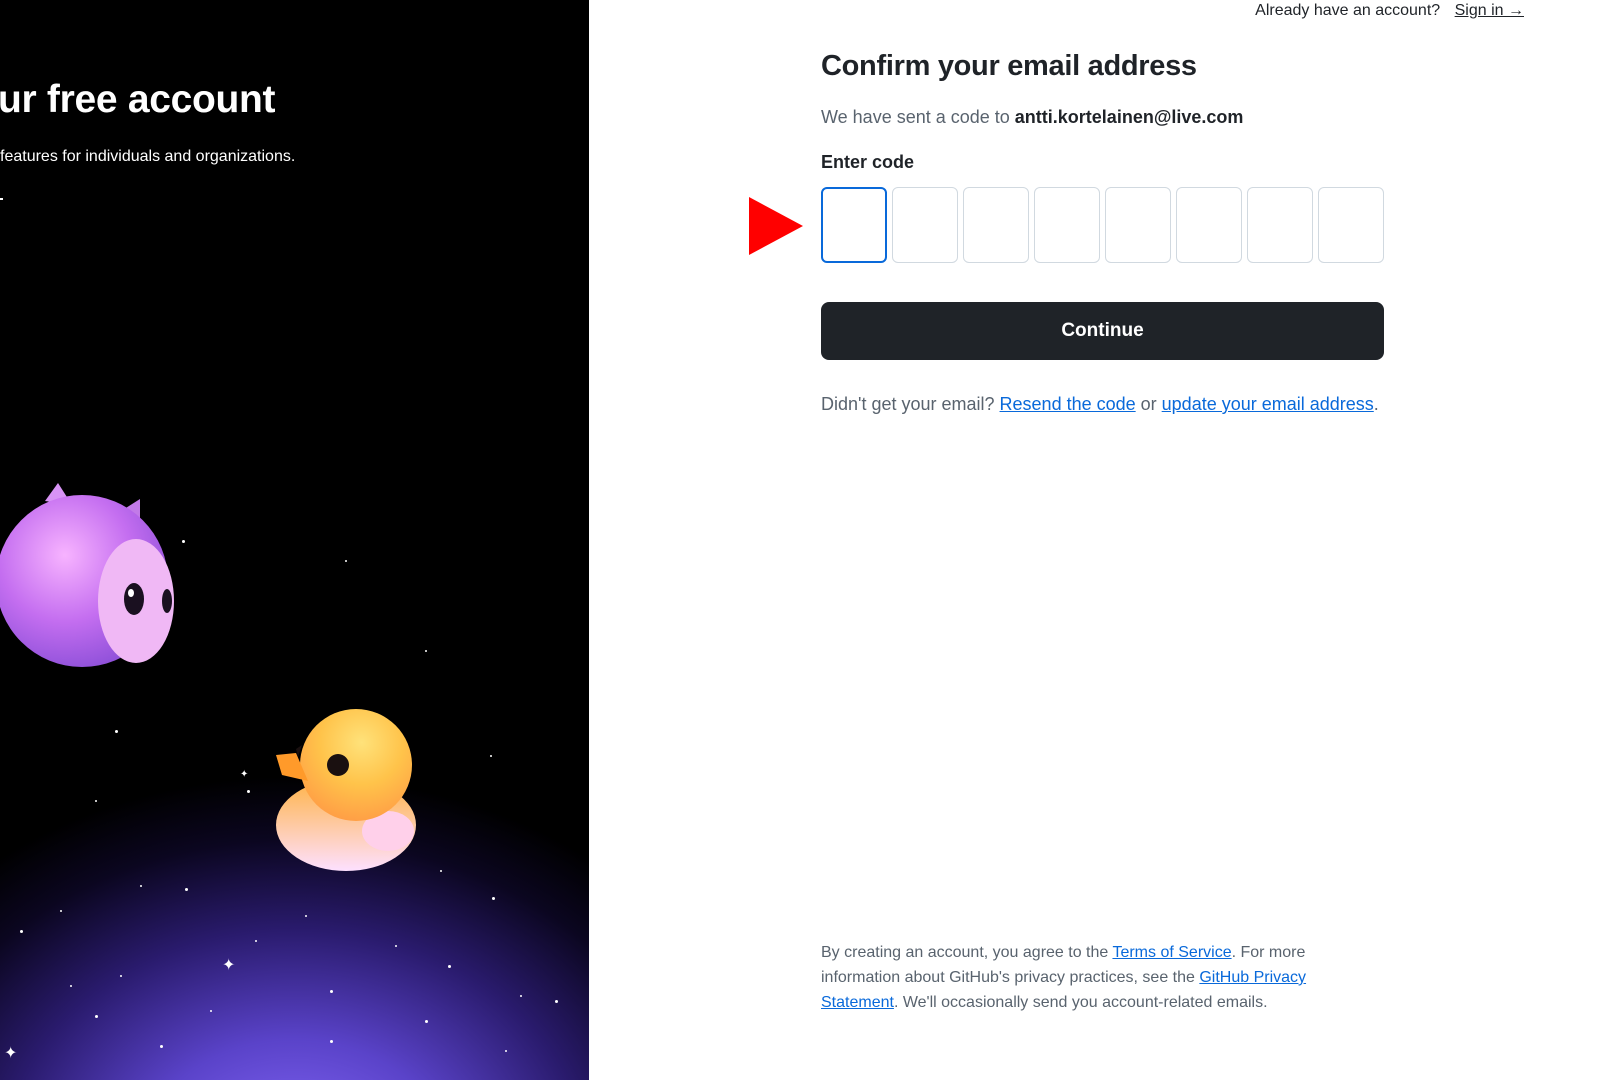 Image resolution: width=1600 pixels, height=1080 pixels. Describe the element at coordinates (1102, 331) in the screenshot. I see `continue-button: Continue` at that location.